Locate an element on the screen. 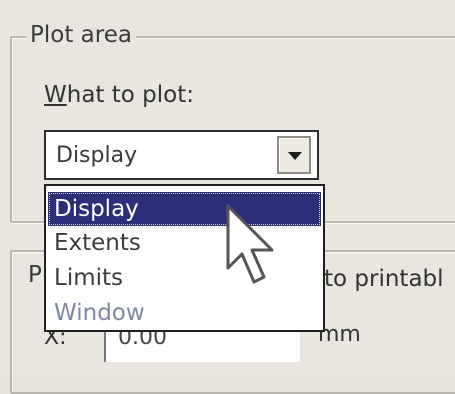 Image resolution: width=455 pixels, height=394 pixels. what-to-plot-label-accelerator: W is located at coordinates (55, 95).